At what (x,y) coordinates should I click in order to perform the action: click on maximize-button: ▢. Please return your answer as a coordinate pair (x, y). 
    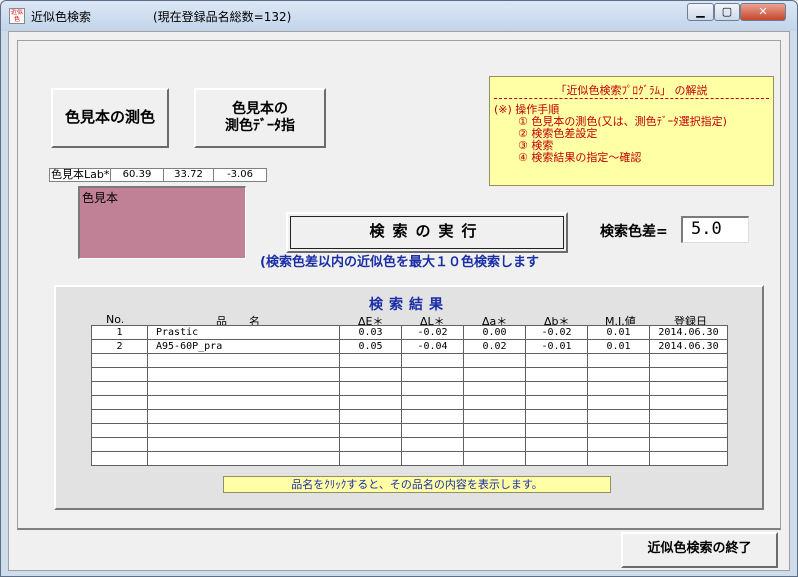
    Looking at the image, I should click on (727, 12).